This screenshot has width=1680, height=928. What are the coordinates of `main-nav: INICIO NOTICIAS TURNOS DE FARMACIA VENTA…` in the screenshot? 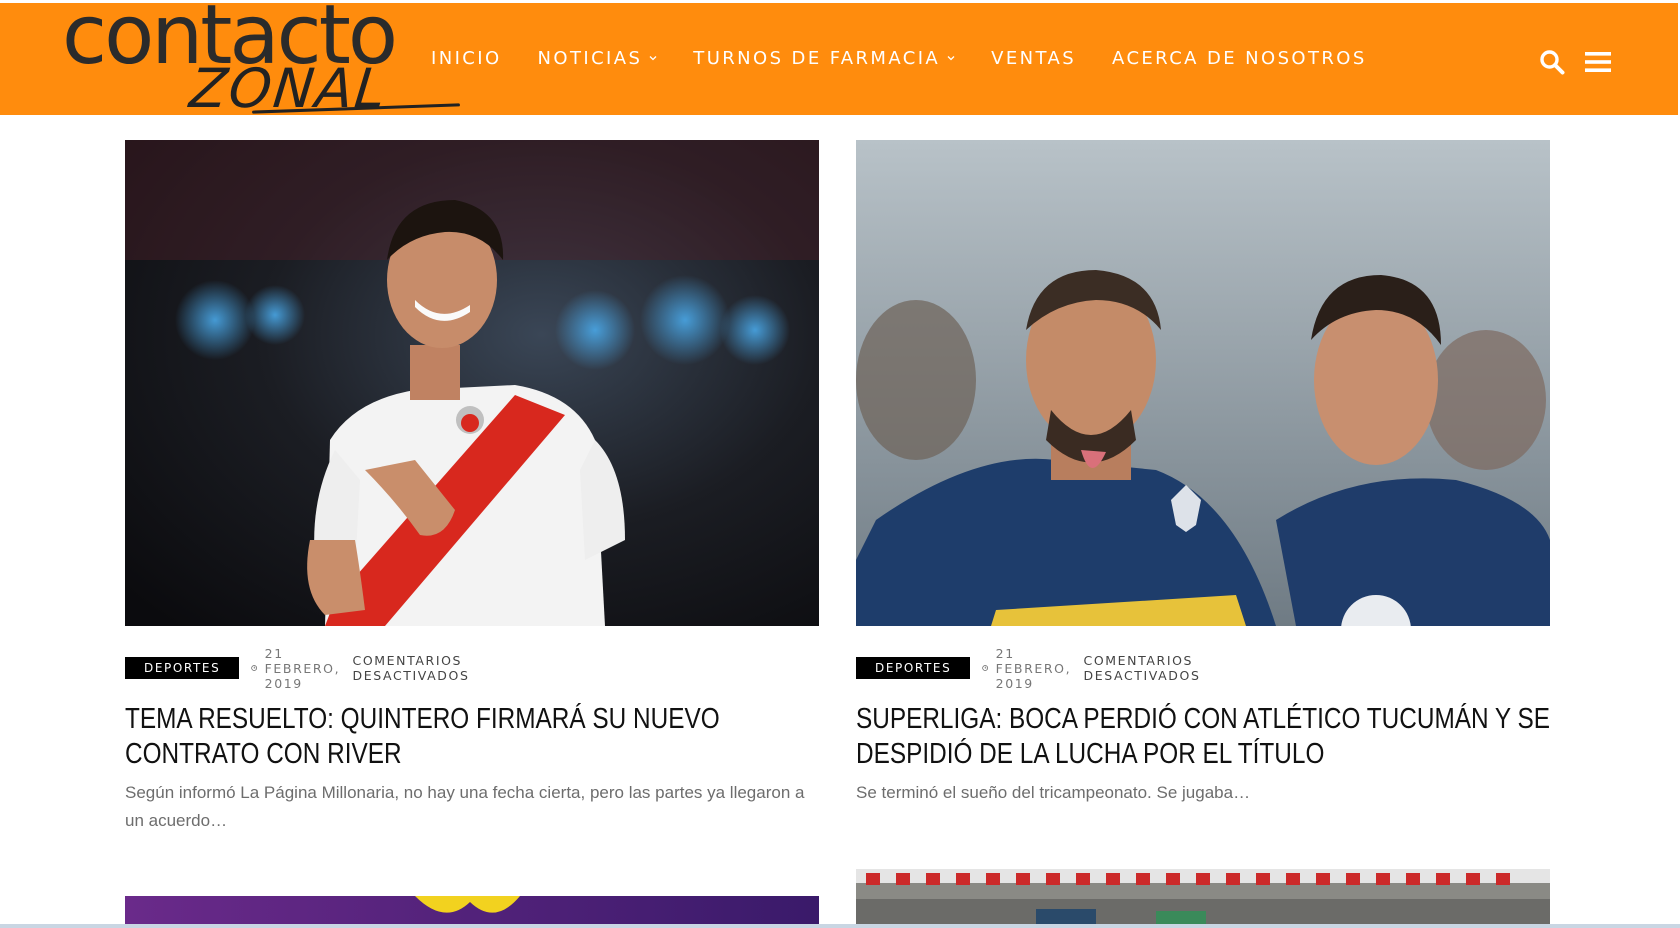 It's located at (917, 58).